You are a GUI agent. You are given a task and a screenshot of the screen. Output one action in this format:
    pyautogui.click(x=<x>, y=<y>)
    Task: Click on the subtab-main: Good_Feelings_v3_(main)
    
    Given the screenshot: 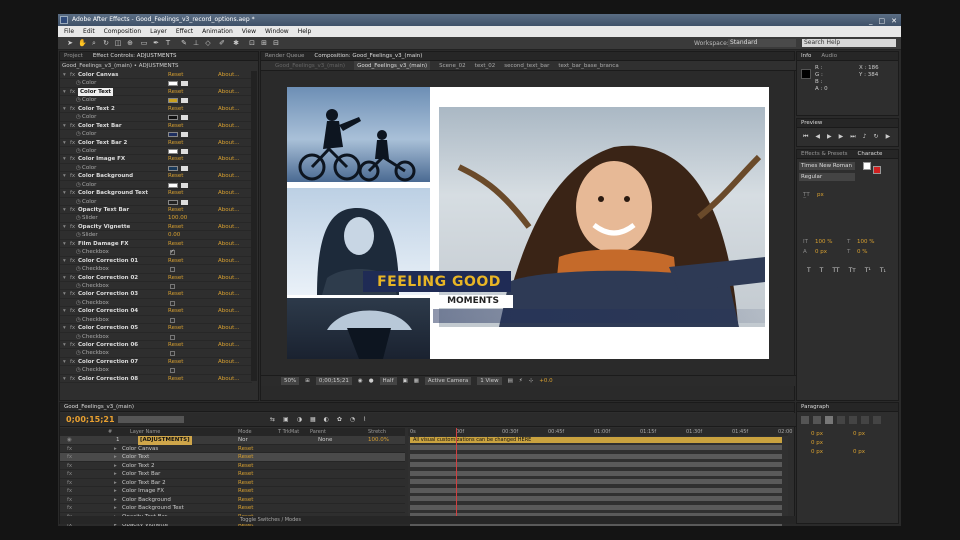 What is the action you would take?
    pyautogui.click(x=392, y=65)
    